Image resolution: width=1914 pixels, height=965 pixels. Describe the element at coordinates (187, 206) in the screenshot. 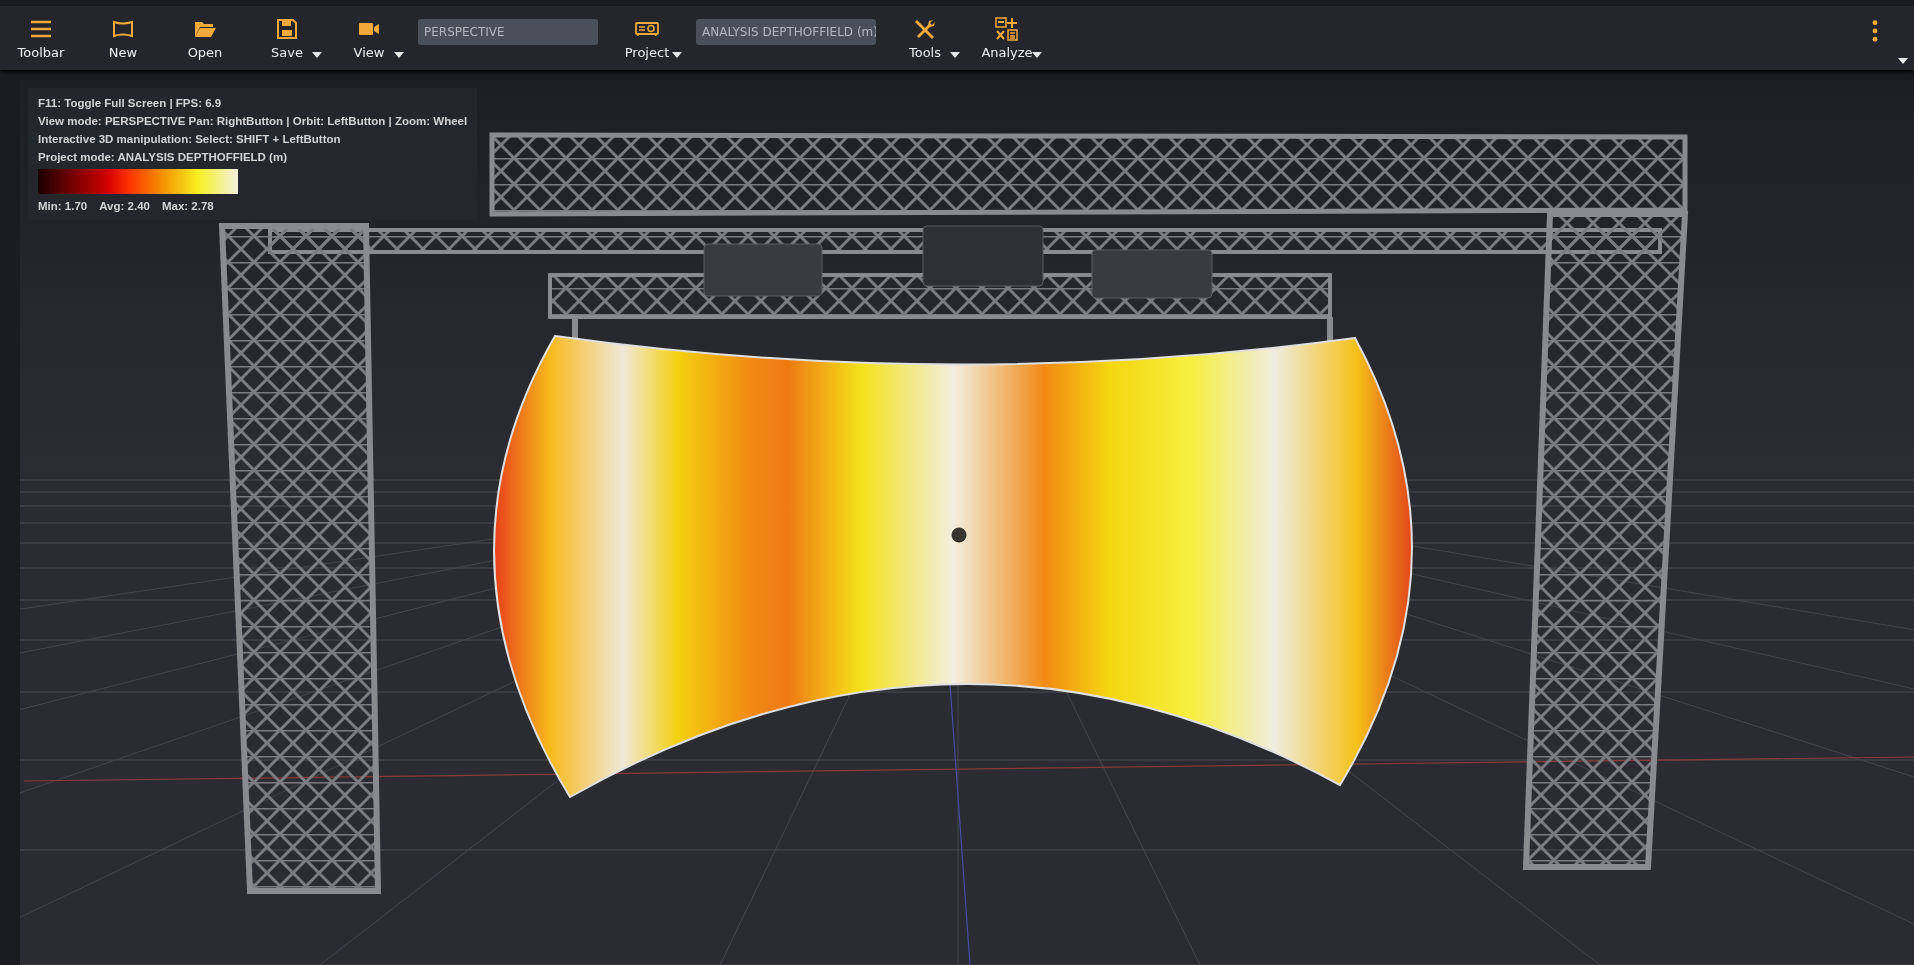

I see `stat-text: Max: 2.78` at that location.